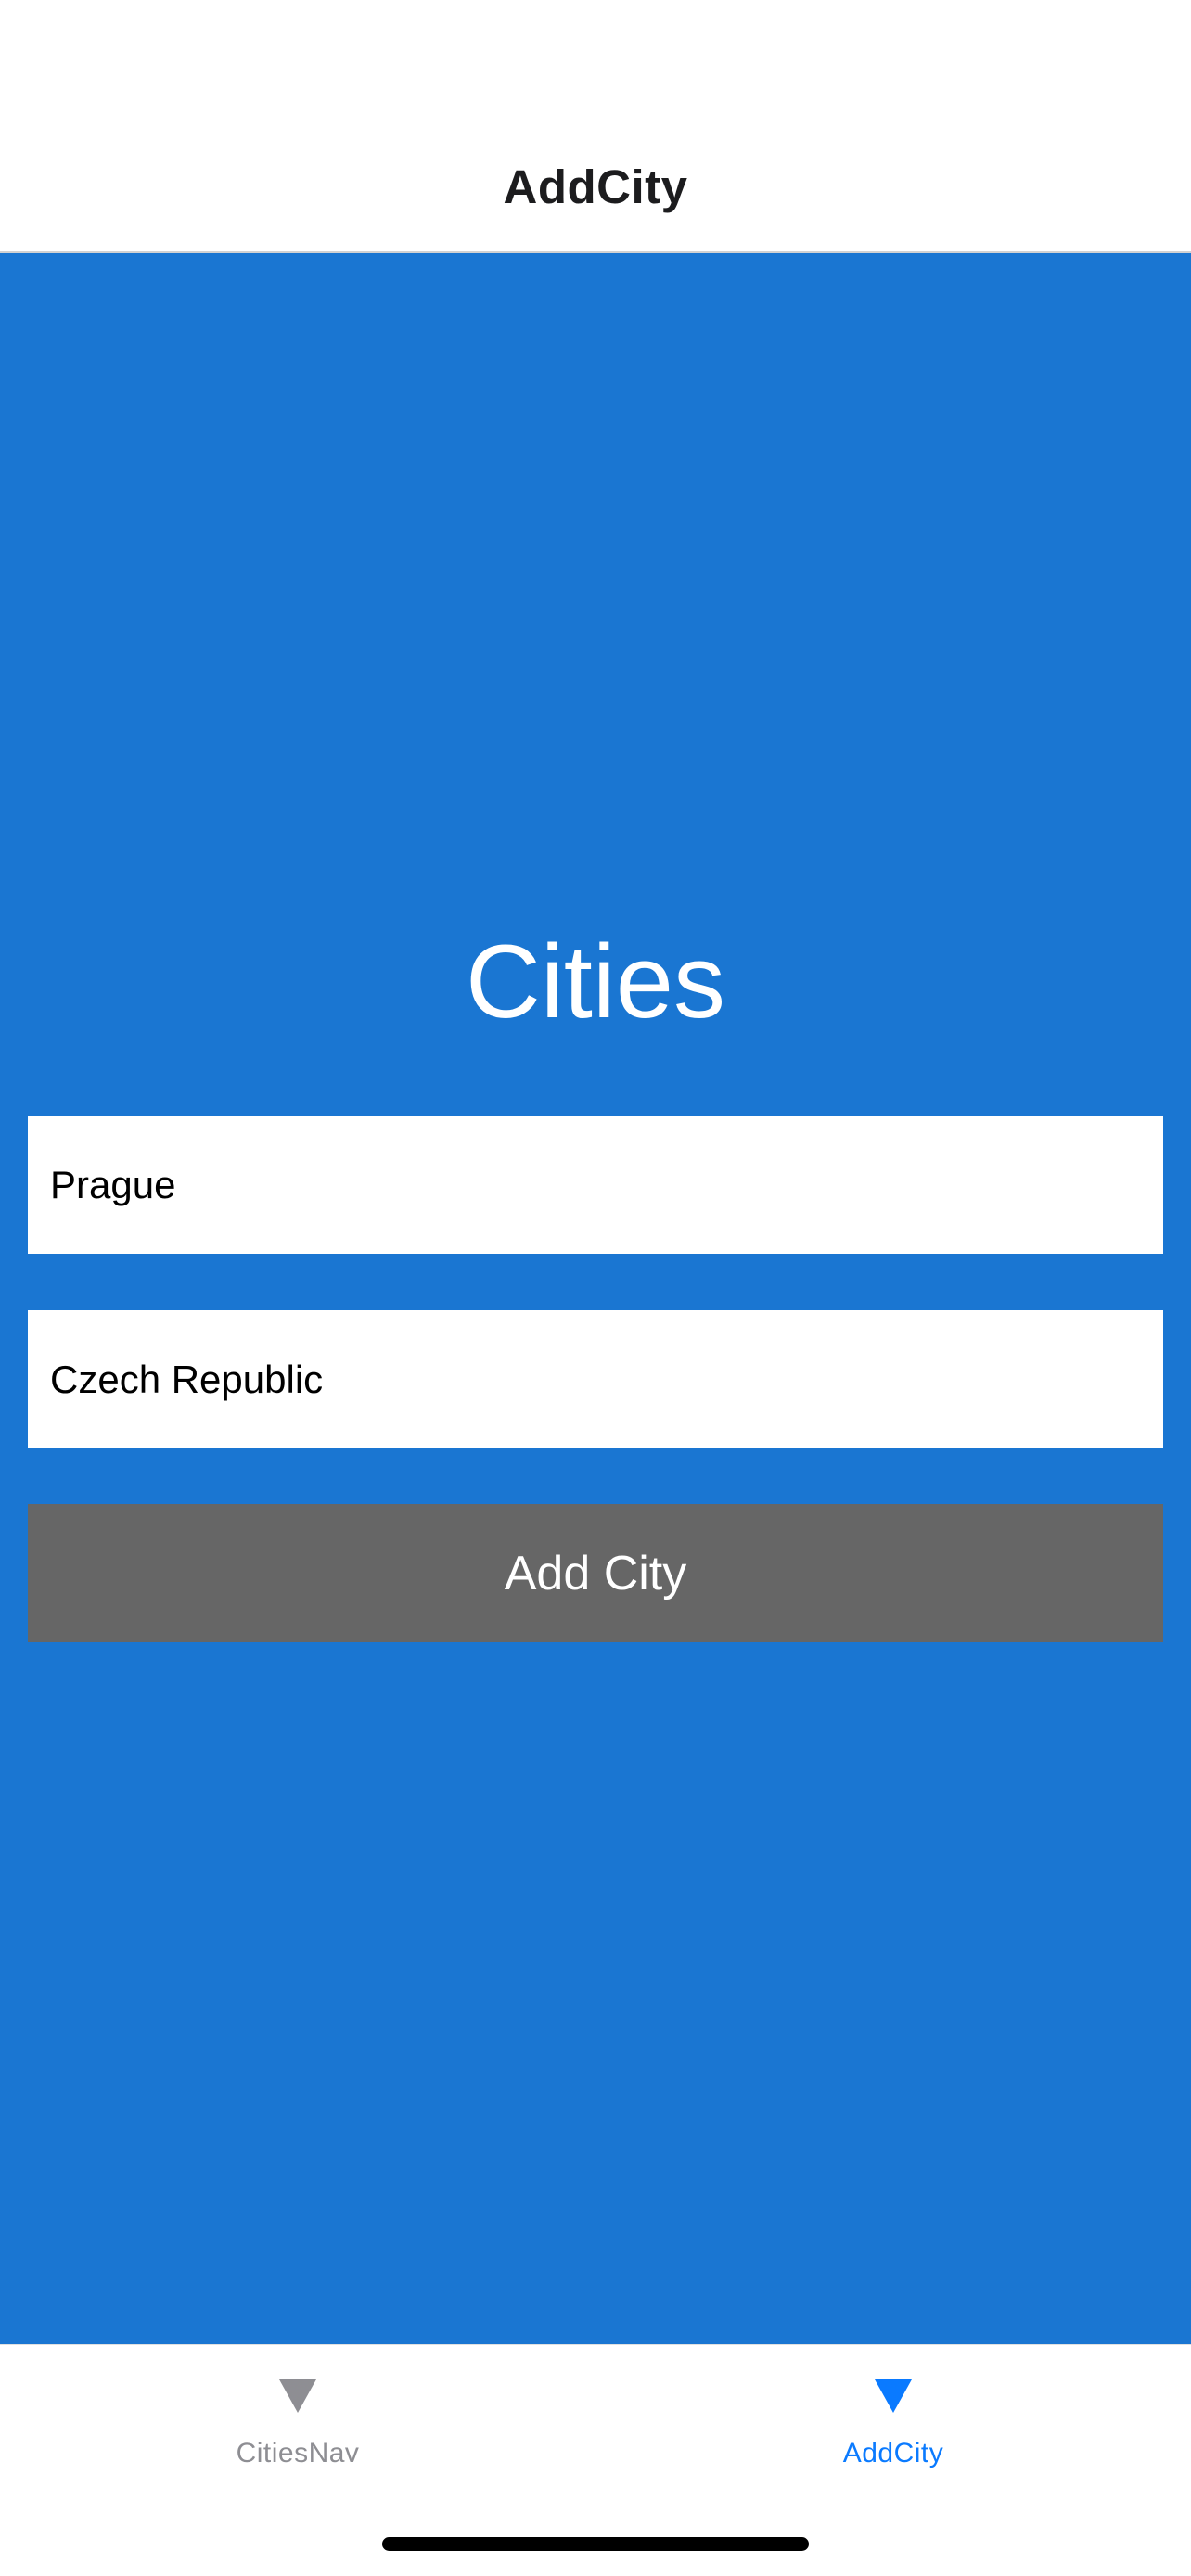 This screenshot has height=2576, width=1191. Describe the element at coordinates (298, 2419) in the screenshot. I see `tab-cities-nav: CitiesNav` at that location.